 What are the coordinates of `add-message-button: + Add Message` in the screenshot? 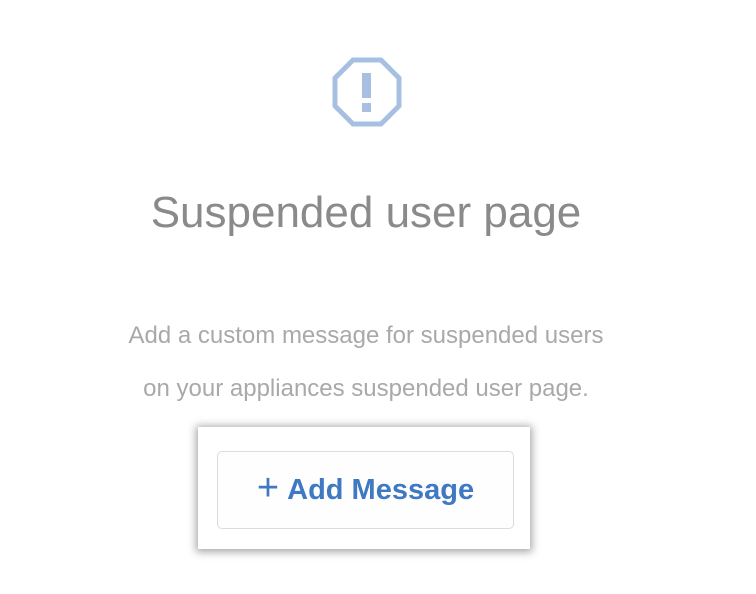 It's located at (365, 490).